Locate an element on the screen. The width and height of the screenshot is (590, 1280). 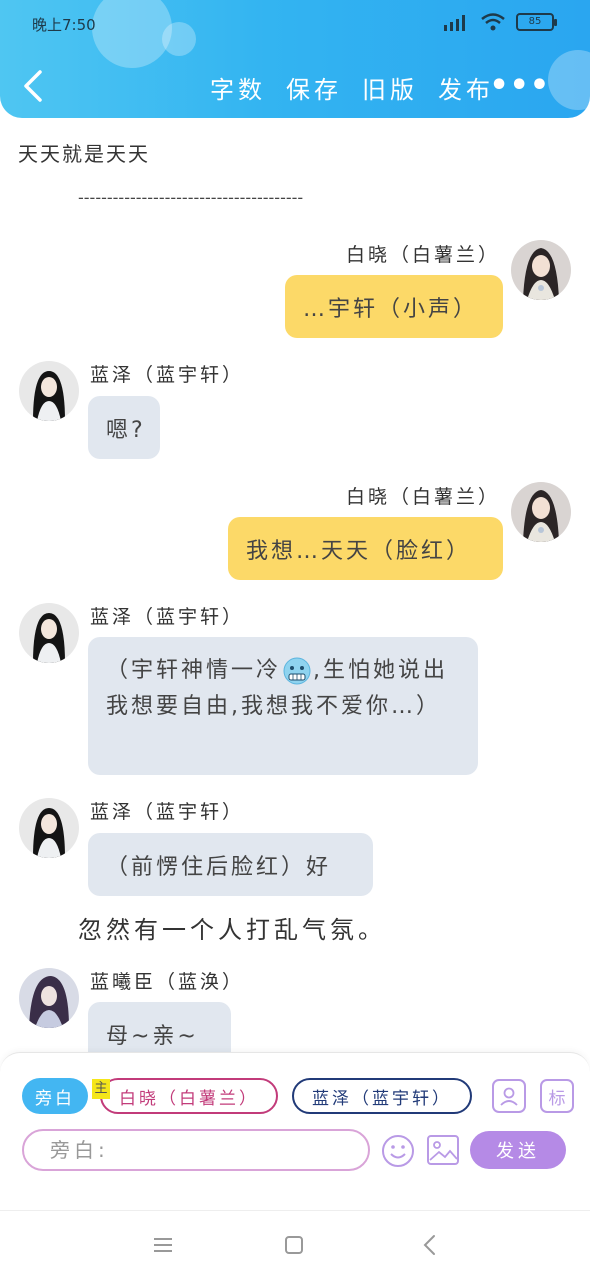
page-title: 天天就是天天 is located at coordinates (84, 154).